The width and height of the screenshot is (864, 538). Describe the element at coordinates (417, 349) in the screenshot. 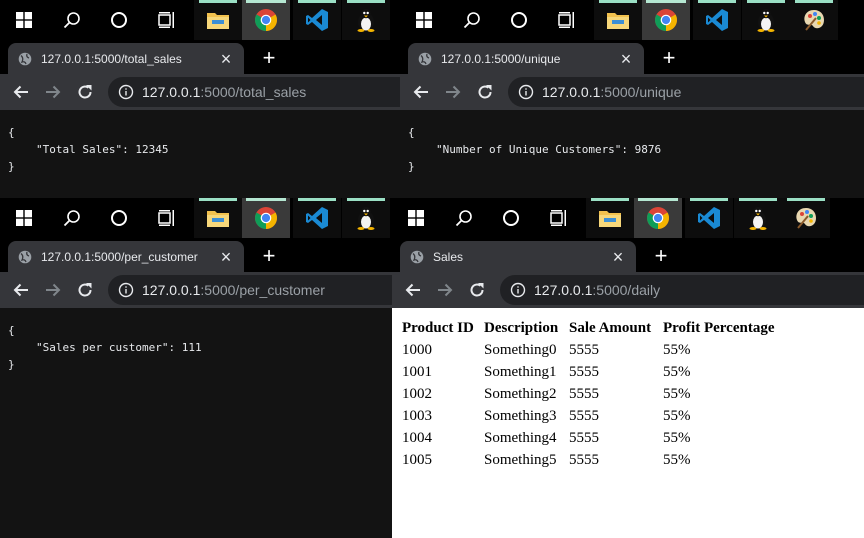

I see `table-cell: 1000` at that location.